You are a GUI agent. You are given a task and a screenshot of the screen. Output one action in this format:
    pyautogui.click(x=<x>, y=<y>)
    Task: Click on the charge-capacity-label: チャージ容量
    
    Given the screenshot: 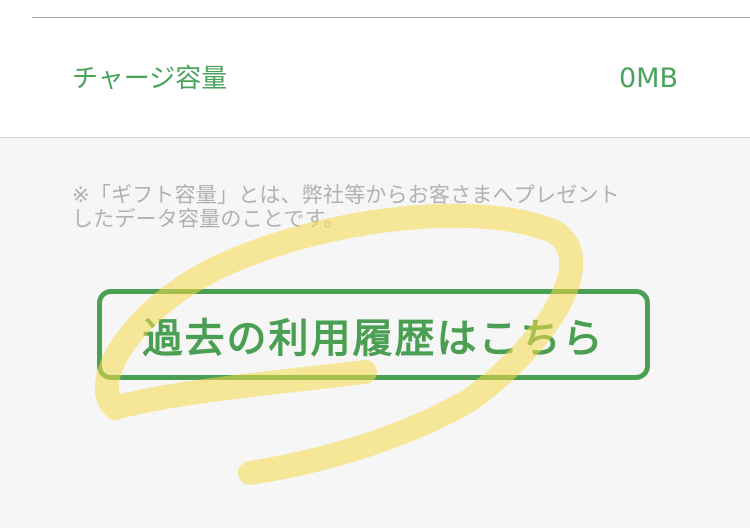 What is the action you would take?
    pyautogui.click(x=150, y=79)
    